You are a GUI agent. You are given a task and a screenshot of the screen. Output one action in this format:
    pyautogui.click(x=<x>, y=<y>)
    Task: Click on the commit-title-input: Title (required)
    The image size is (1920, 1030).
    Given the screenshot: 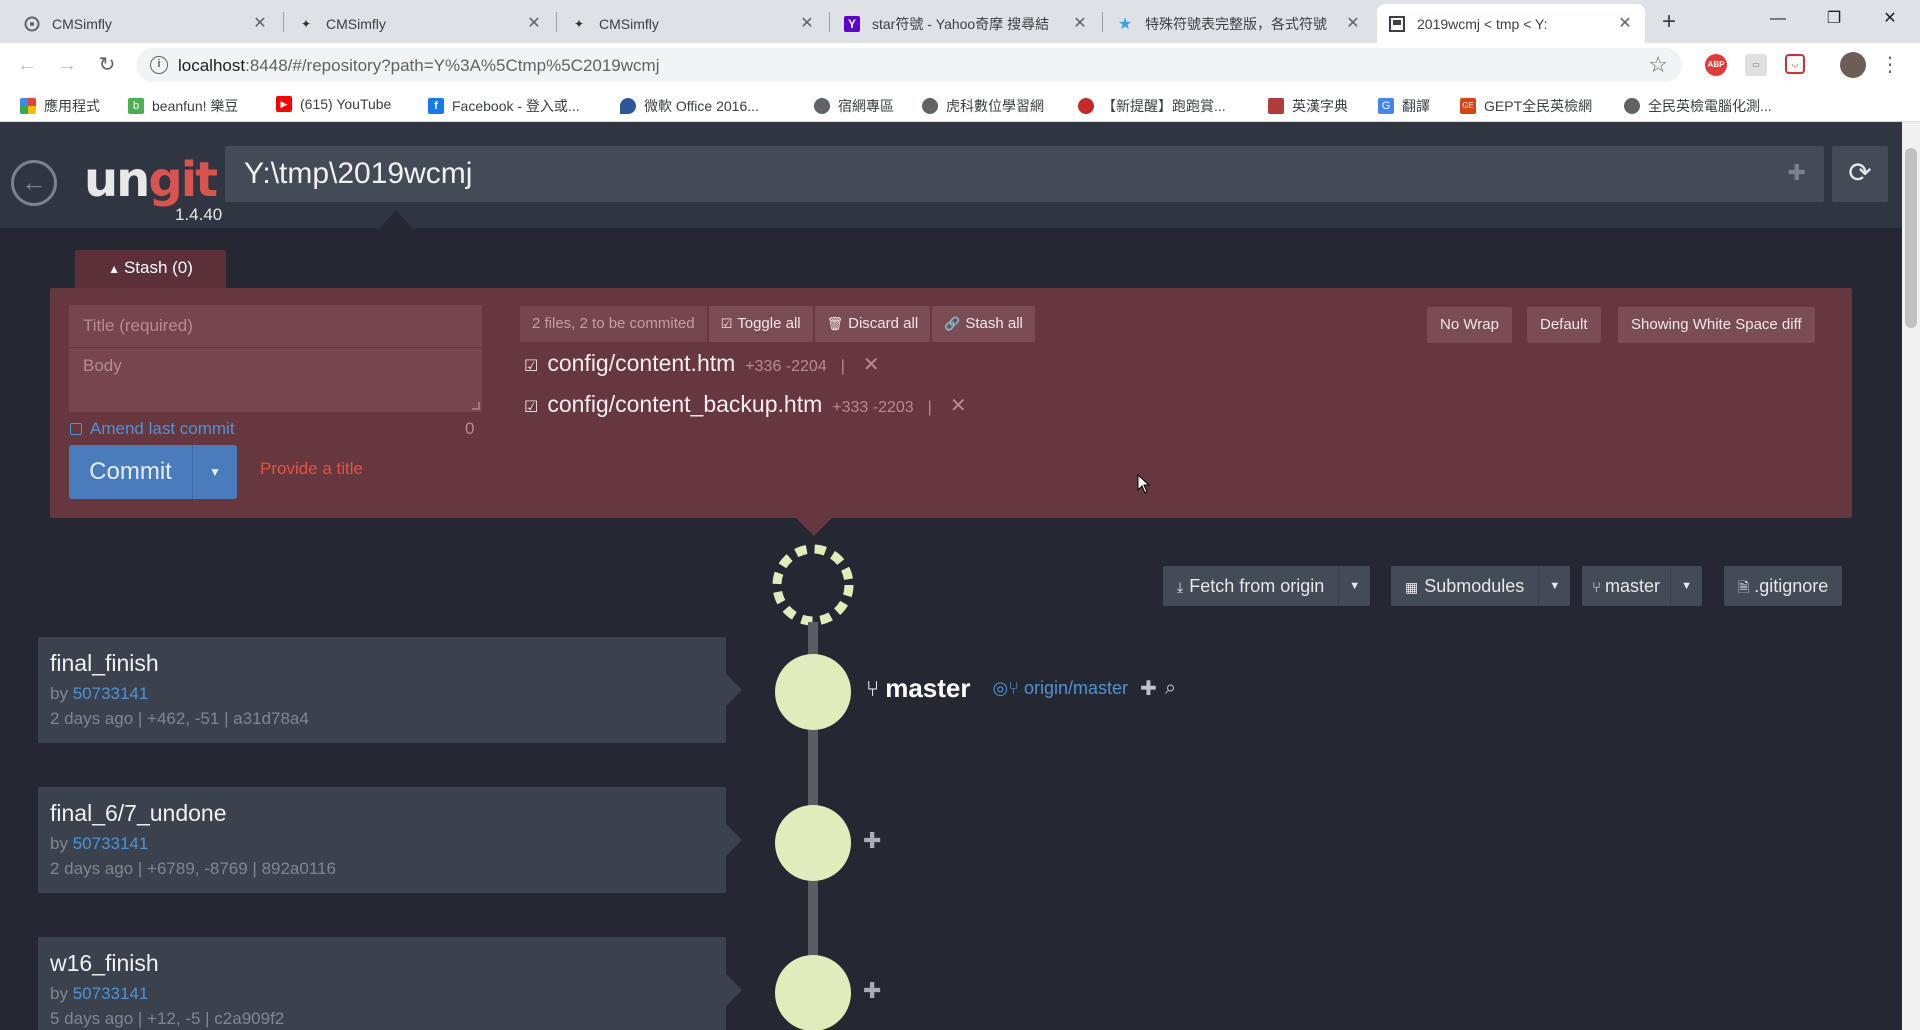 What is the action you would take?
    pyautogui.click(x=275, y=326)
    